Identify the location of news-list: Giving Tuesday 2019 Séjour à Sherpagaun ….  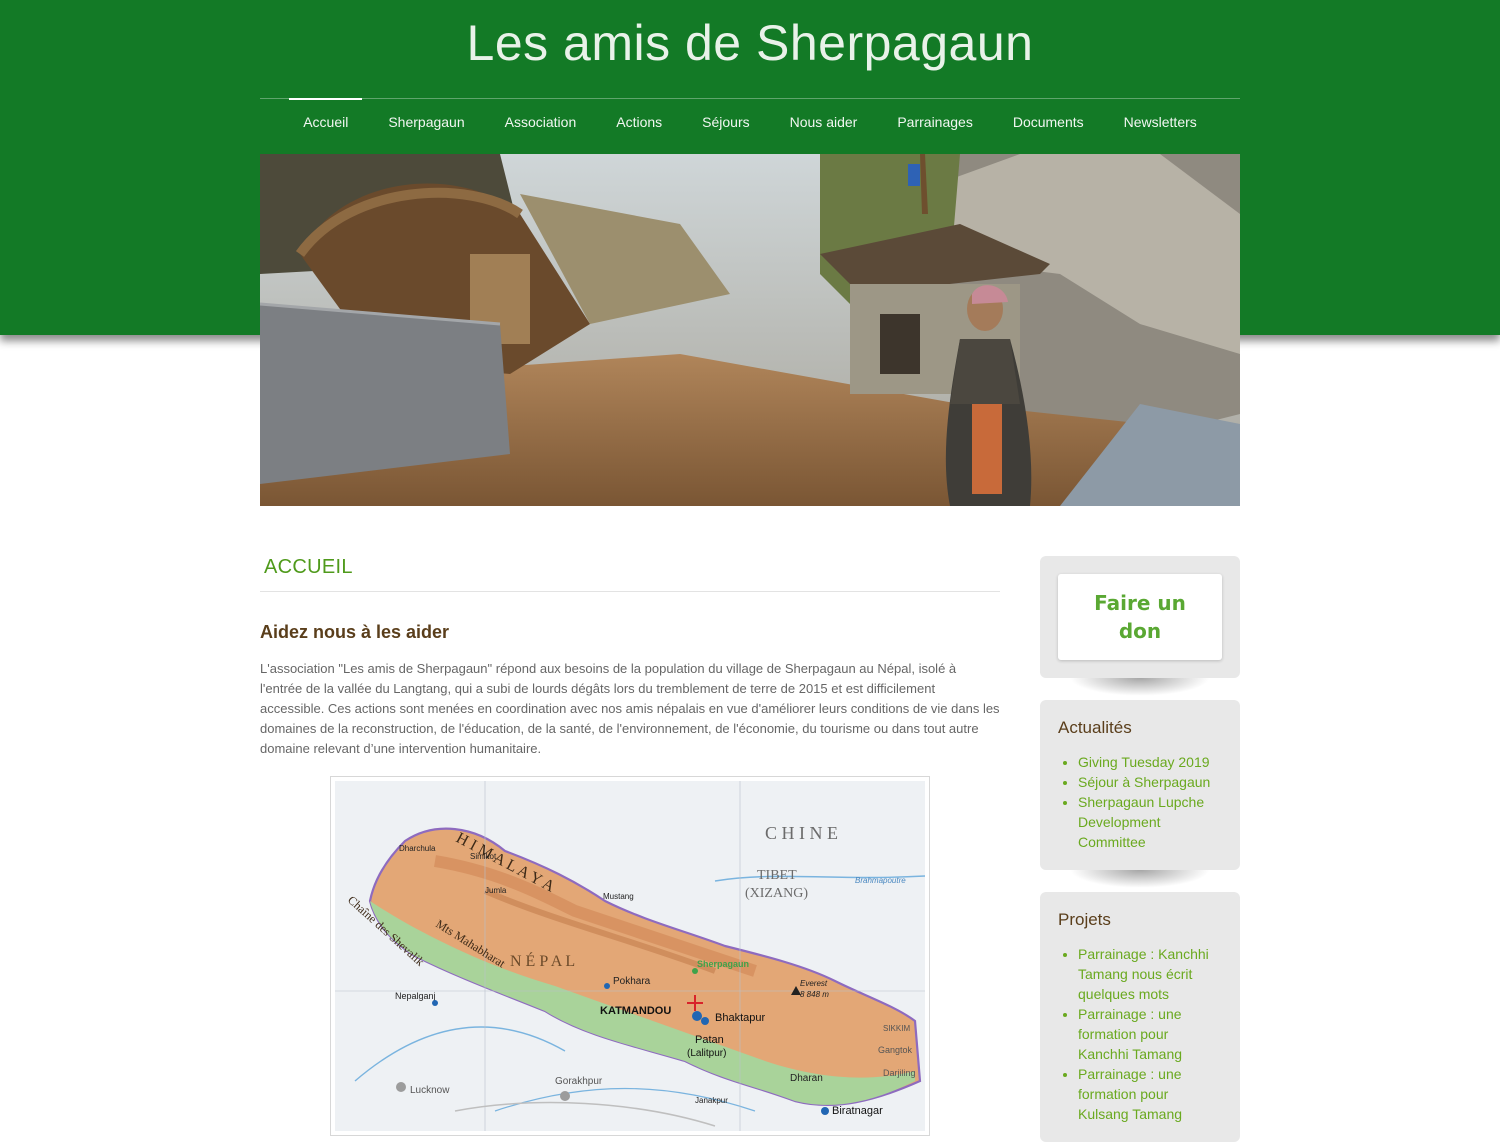
(1140, 802).